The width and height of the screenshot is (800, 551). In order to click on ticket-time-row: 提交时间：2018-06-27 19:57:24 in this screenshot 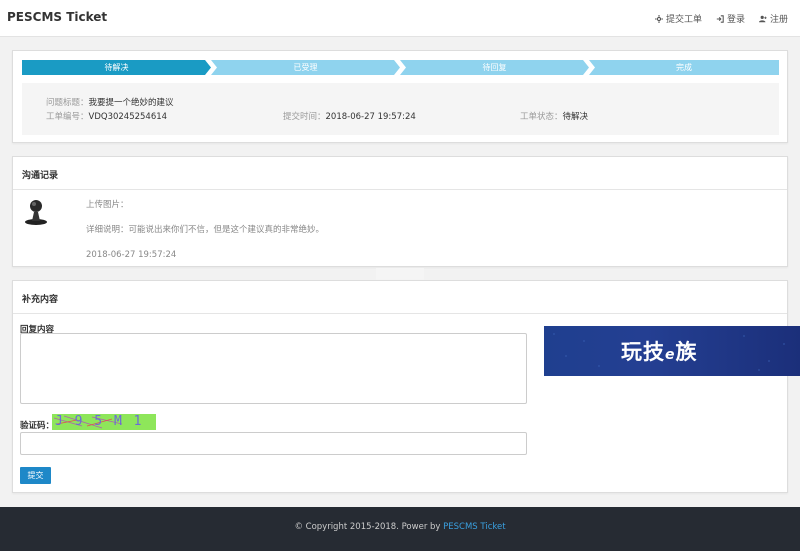, I will do `click(349, 116)`.